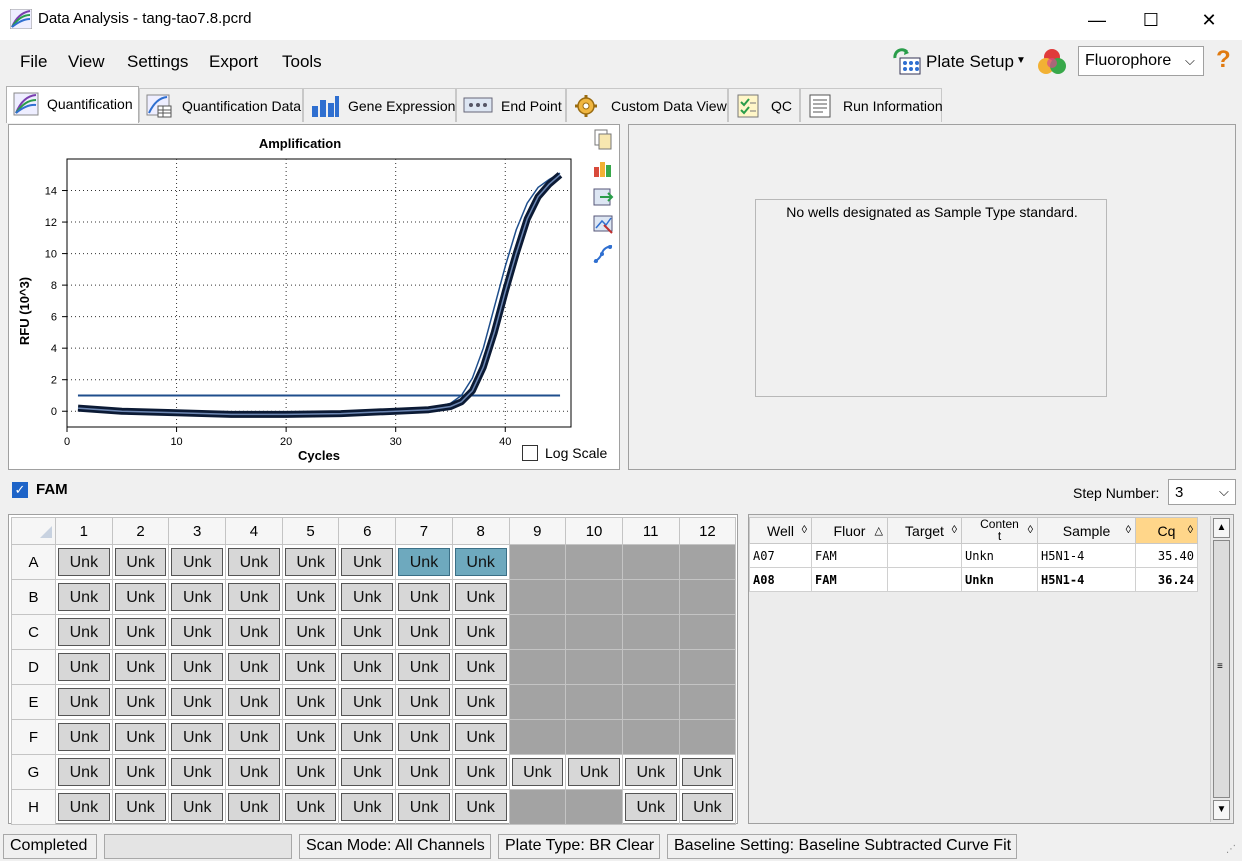  What do you see at coordinates (603, 168) in the screenshot?
I see `chart-options-icon` at bounding box center [603, 168].